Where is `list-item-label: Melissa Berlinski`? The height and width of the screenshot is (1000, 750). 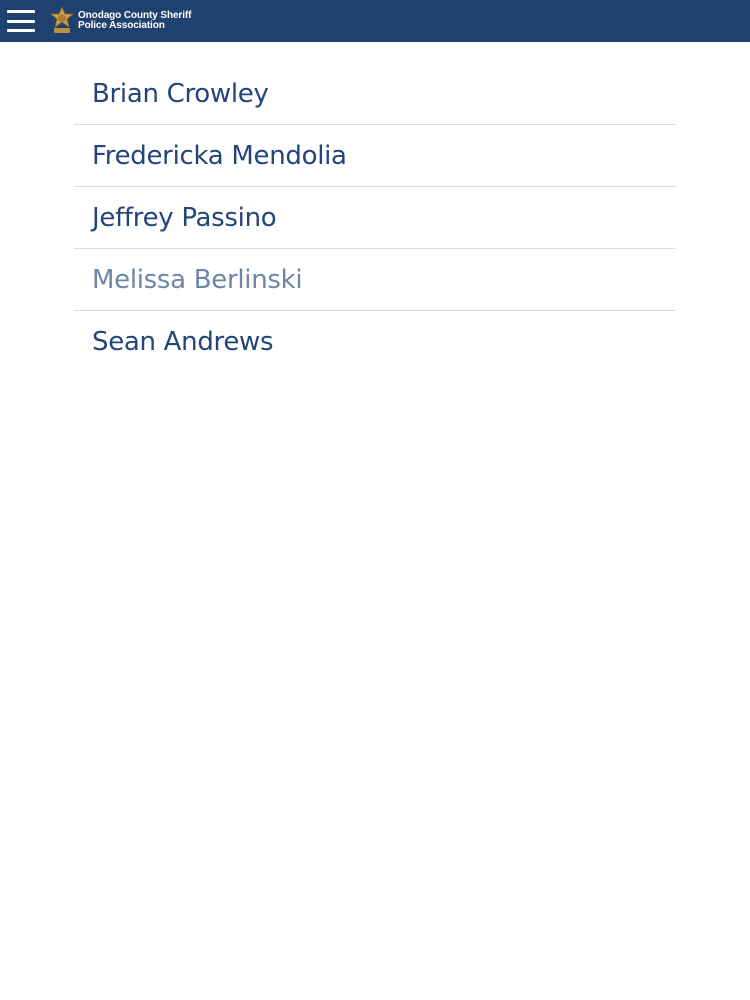 list-item-label: Melissa Berlinski is located at coordinates (197, 279).